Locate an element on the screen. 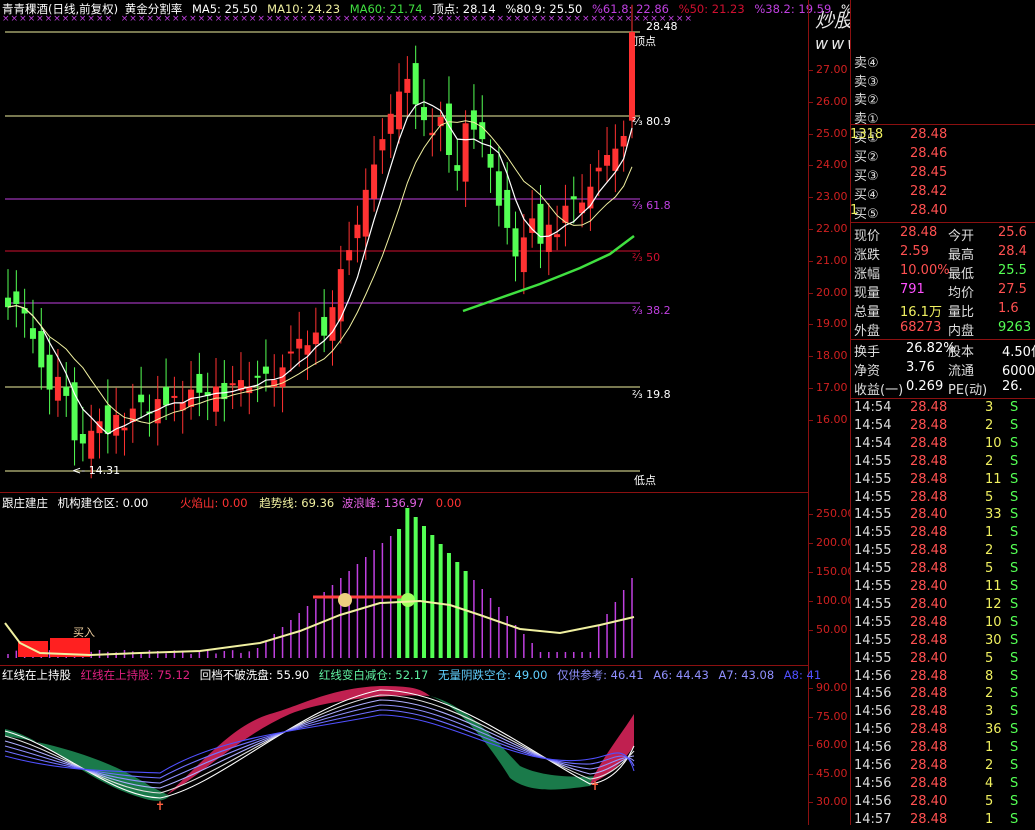 The height and width of the screenshot is (830, 1035). fib-50-mark: ⅔ is located at coordinates (639, 257).